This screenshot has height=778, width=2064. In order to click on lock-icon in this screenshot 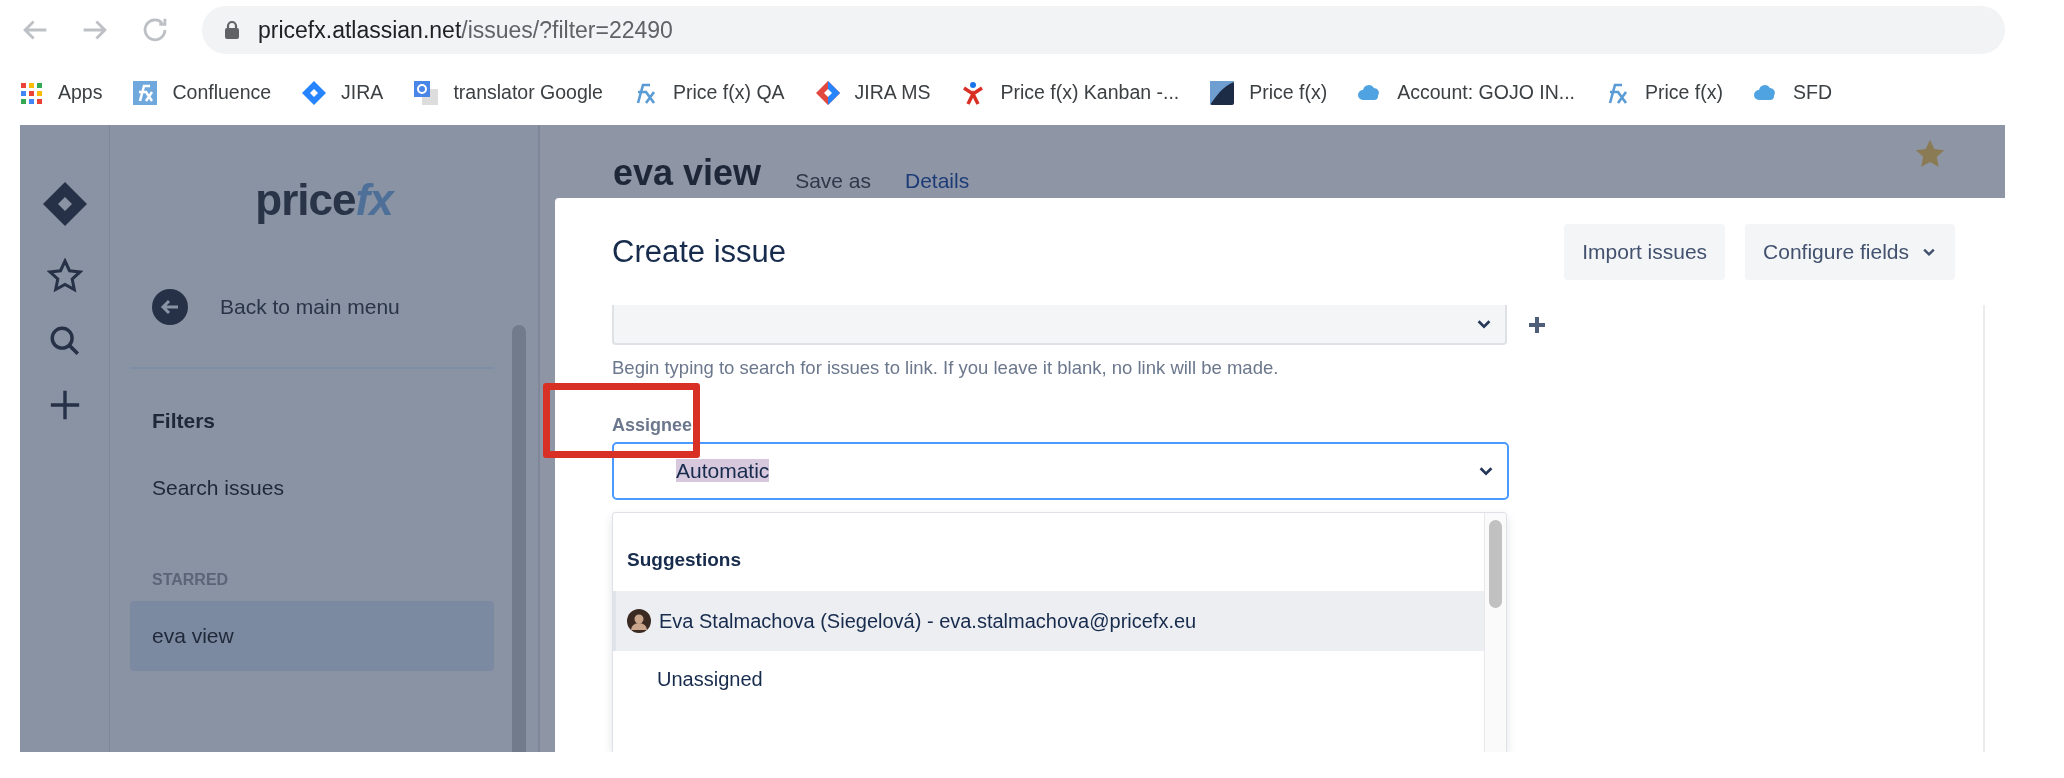, I will do `click(232, 30)`.